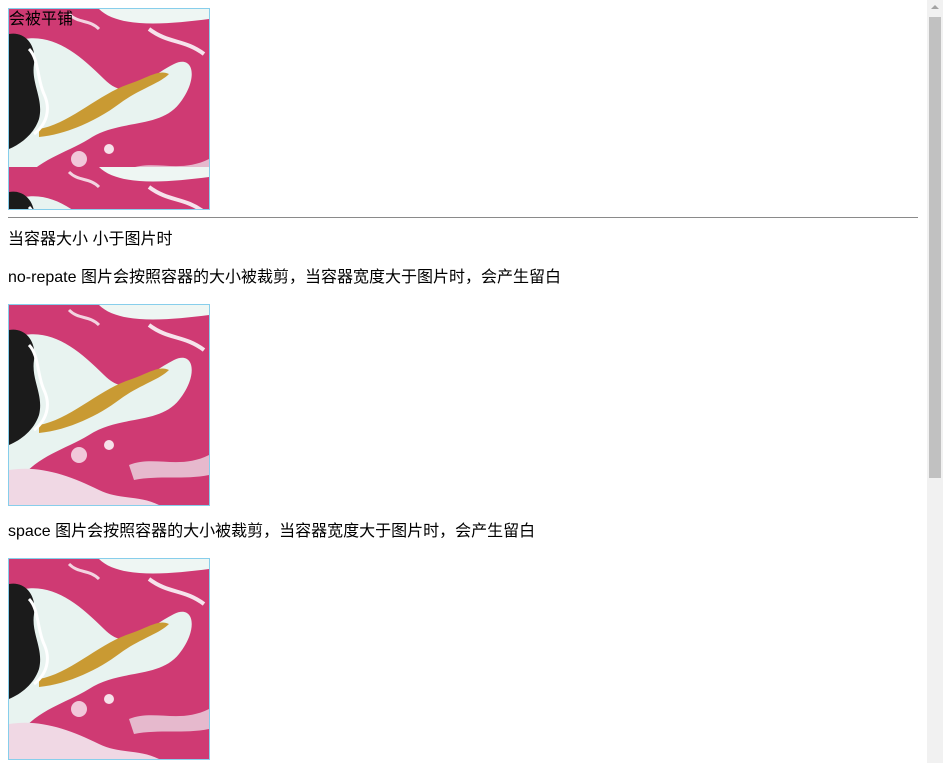 The width and height of the screenshot is (943, 763). I want to click on no-repeat-background-box, so click(109, 405).